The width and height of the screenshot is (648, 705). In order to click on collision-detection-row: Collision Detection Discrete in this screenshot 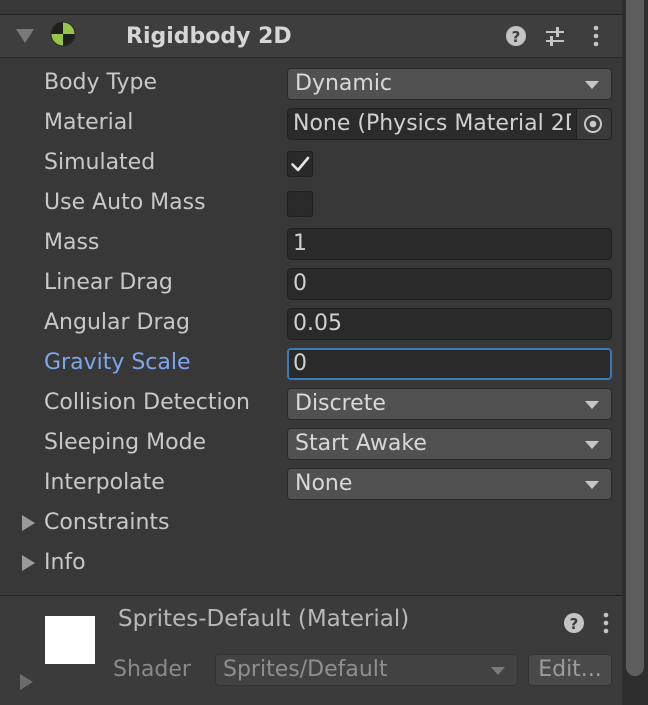, I will do `click(311, 403)`.